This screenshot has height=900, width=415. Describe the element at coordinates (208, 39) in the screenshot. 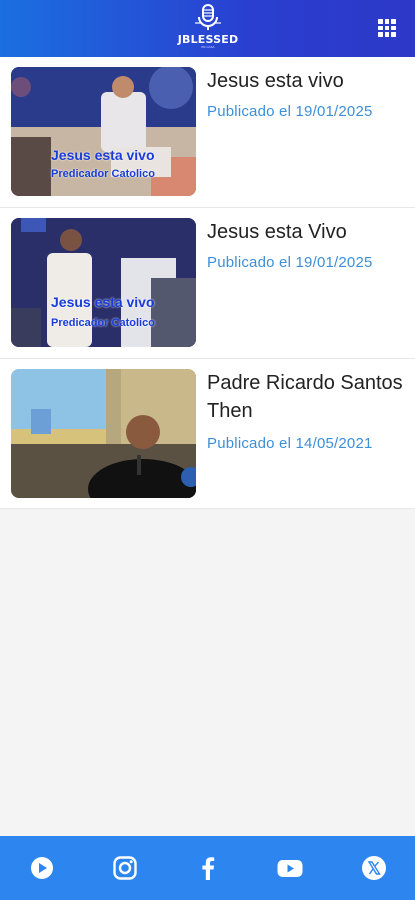

I see `logo-text: JBLESSED` at that location.